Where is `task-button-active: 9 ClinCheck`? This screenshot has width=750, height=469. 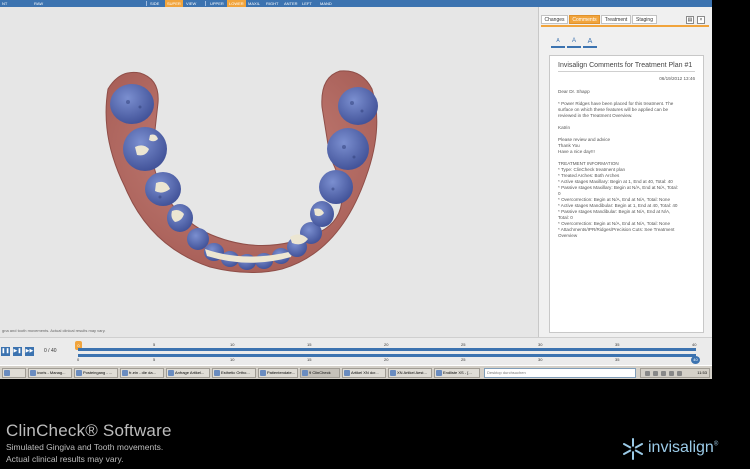 task-button-active: 9 ClinCheck is located at coordinates (320, 373).